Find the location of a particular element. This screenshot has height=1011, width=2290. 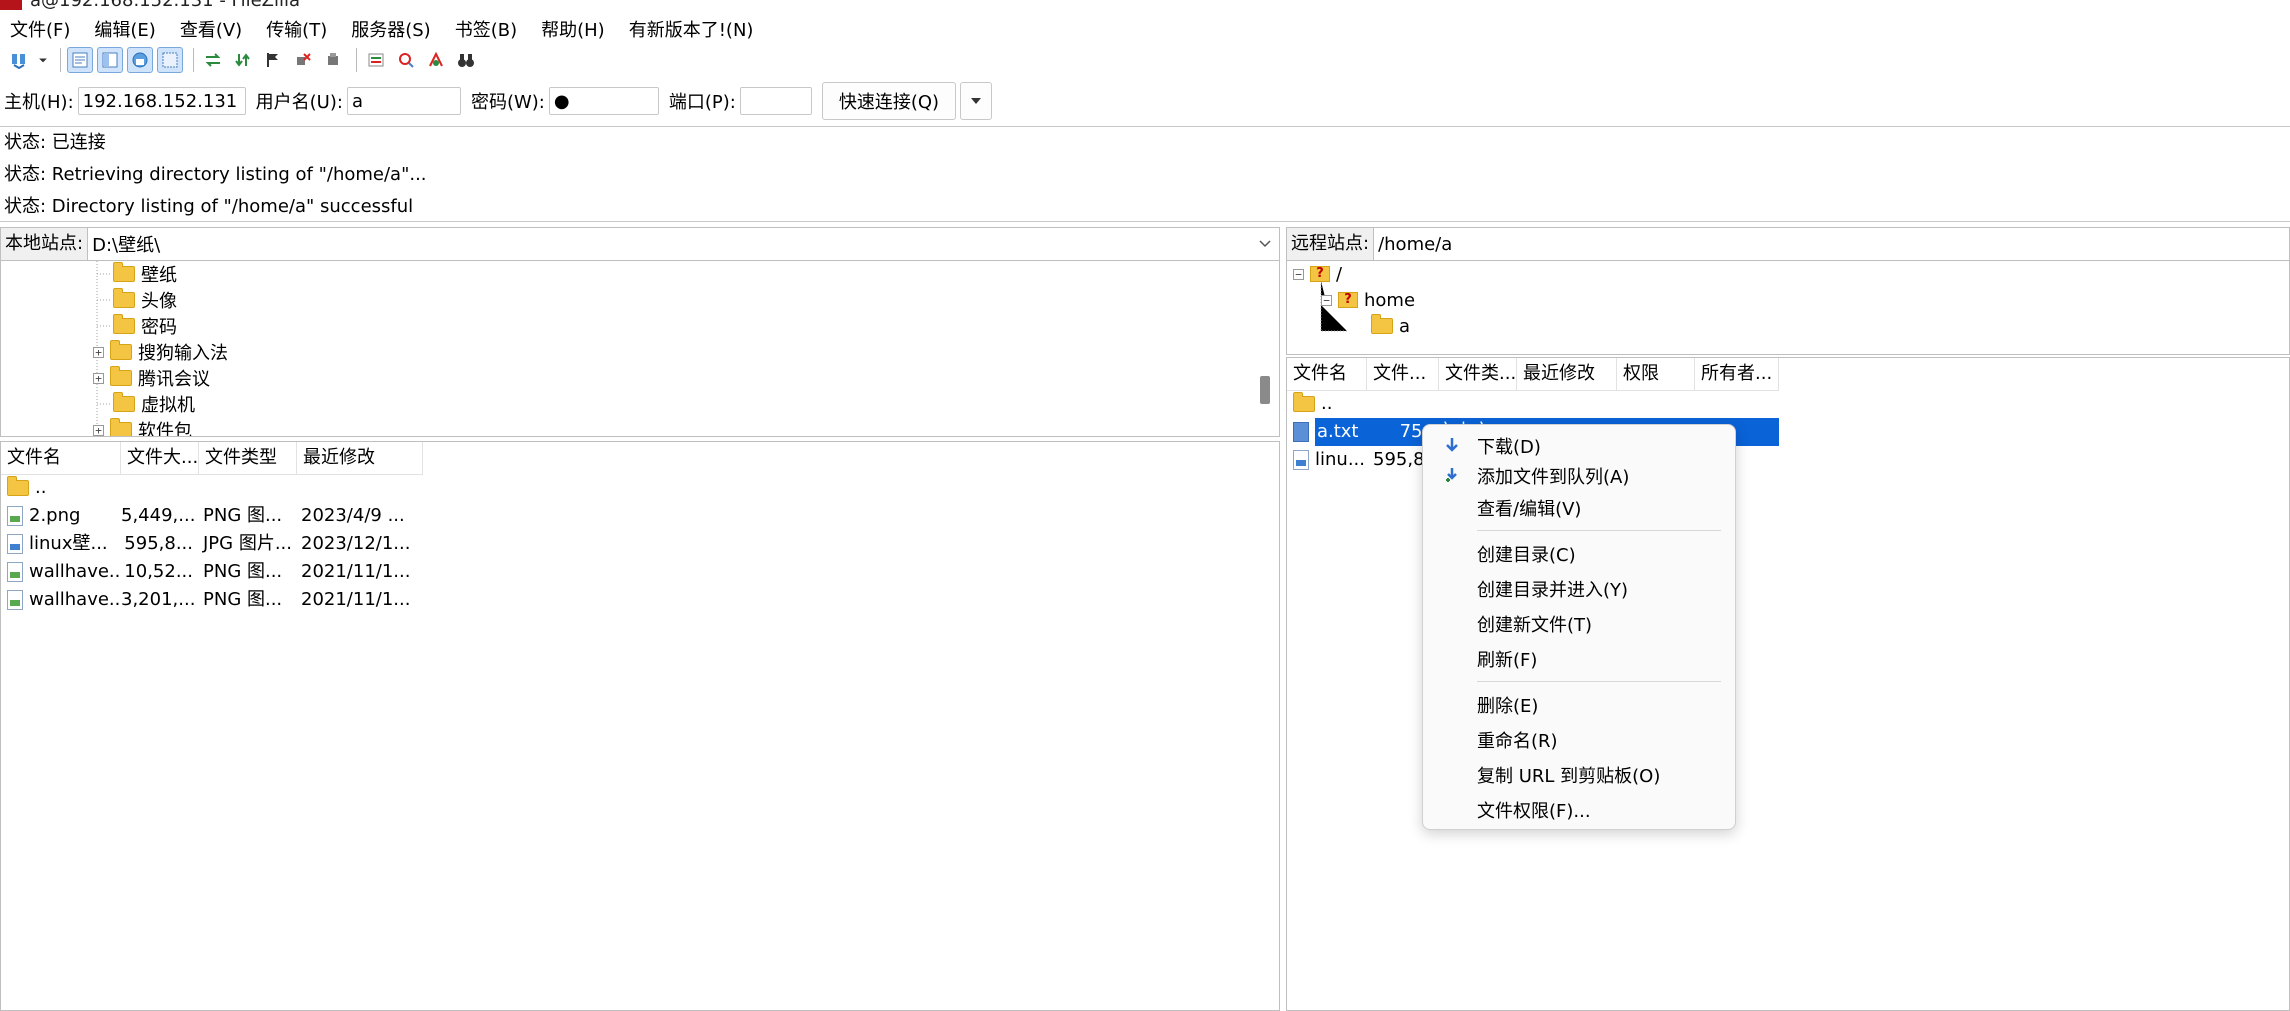

menu-server: 服务器(S) is located at coordinates (390, 29).